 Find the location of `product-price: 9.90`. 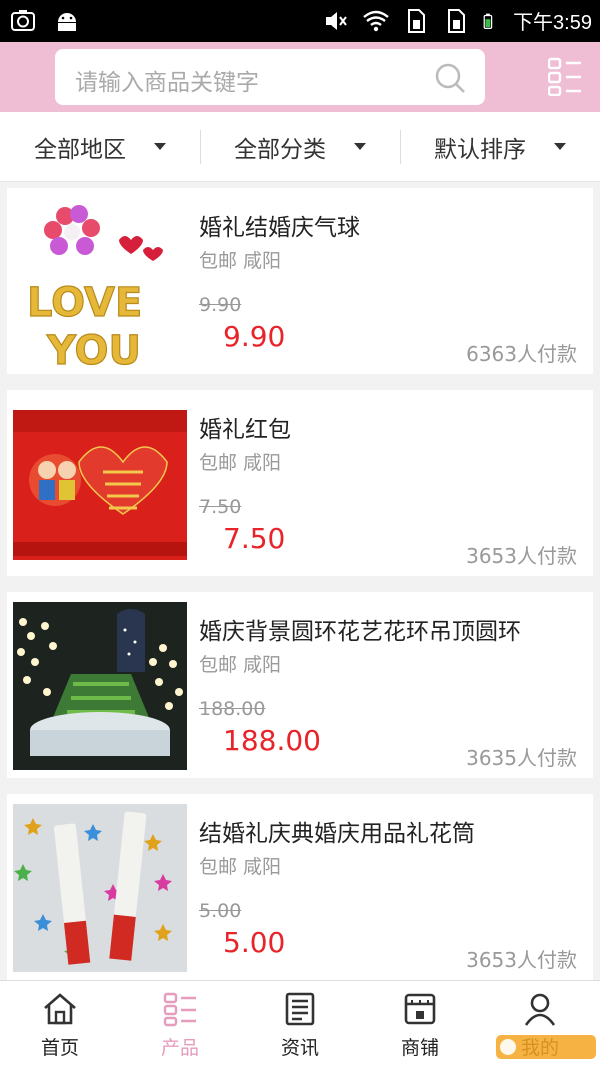

product-price: 9.90 is located at coordinates (254, 336).